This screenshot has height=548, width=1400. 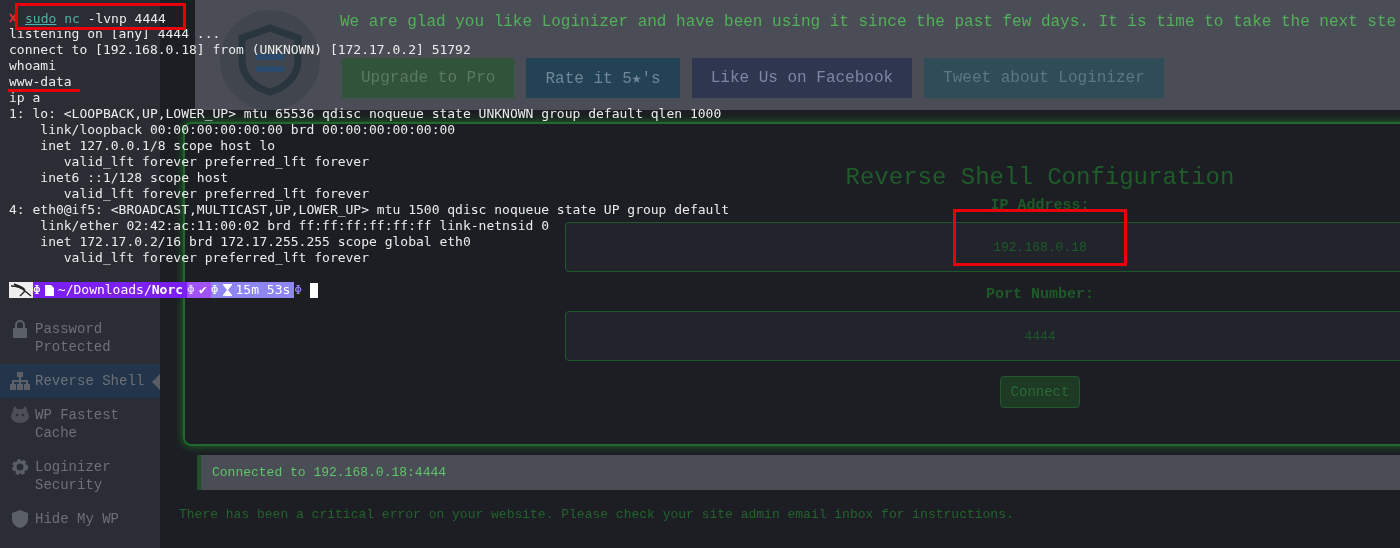 What do you see at coordinates (798, 472) in the screenshot?
I see `status-message: Connected to 192.168.0.18:4444` at bounding box center [798, 472].